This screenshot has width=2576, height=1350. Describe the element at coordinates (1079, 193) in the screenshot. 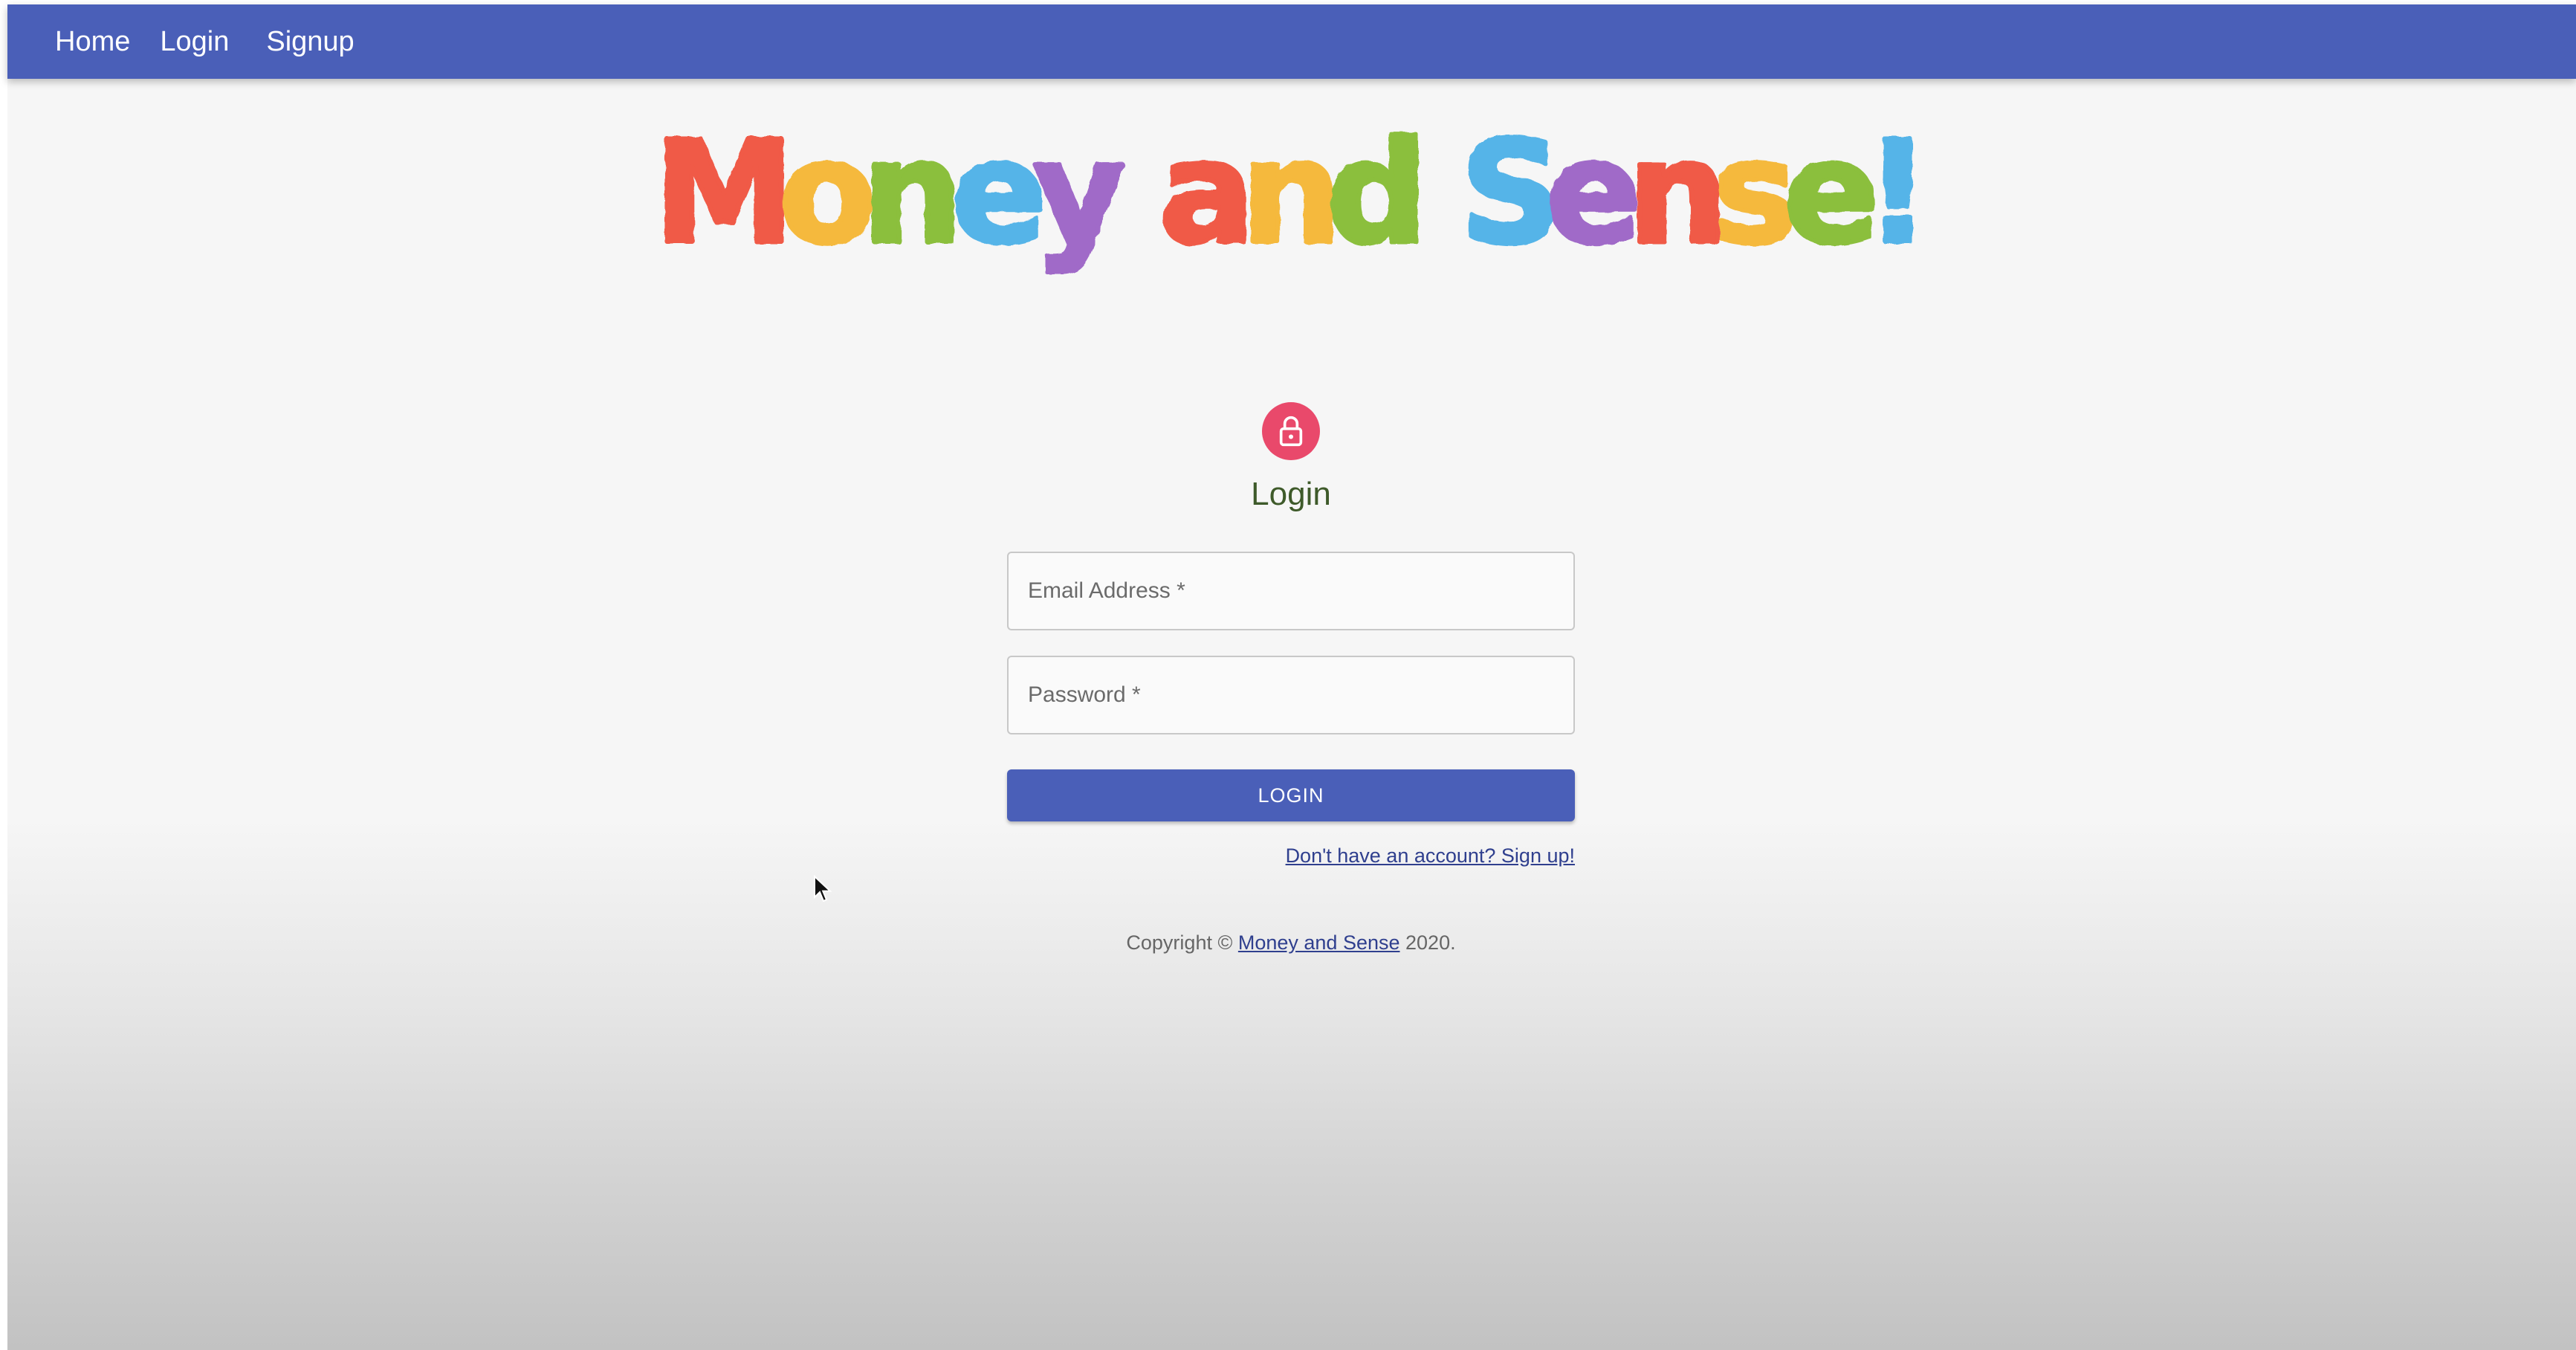

I see `svg-text: y` at that location.